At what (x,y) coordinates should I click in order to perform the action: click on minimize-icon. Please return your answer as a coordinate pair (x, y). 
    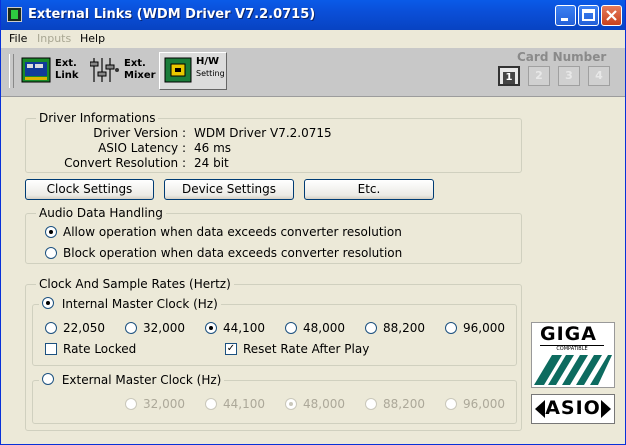
    Looking at the image, I should click on (565, 15).